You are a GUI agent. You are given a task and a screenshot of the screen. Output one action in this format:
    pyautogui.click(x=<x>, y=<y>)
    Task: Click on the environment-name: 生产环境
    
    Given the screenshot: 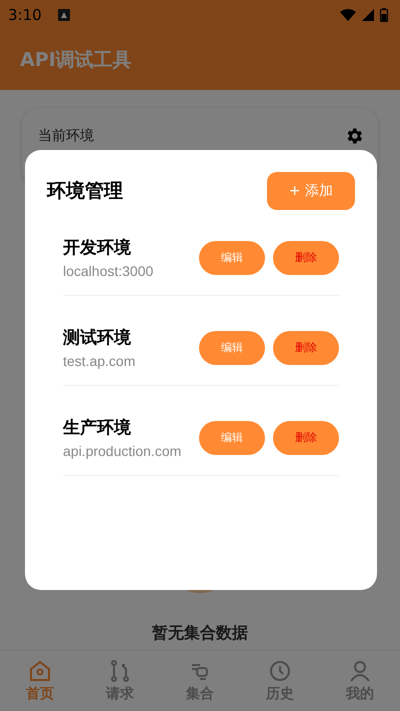 What is the action you would take?
    pyautogui.click(x=97, y=428)
    